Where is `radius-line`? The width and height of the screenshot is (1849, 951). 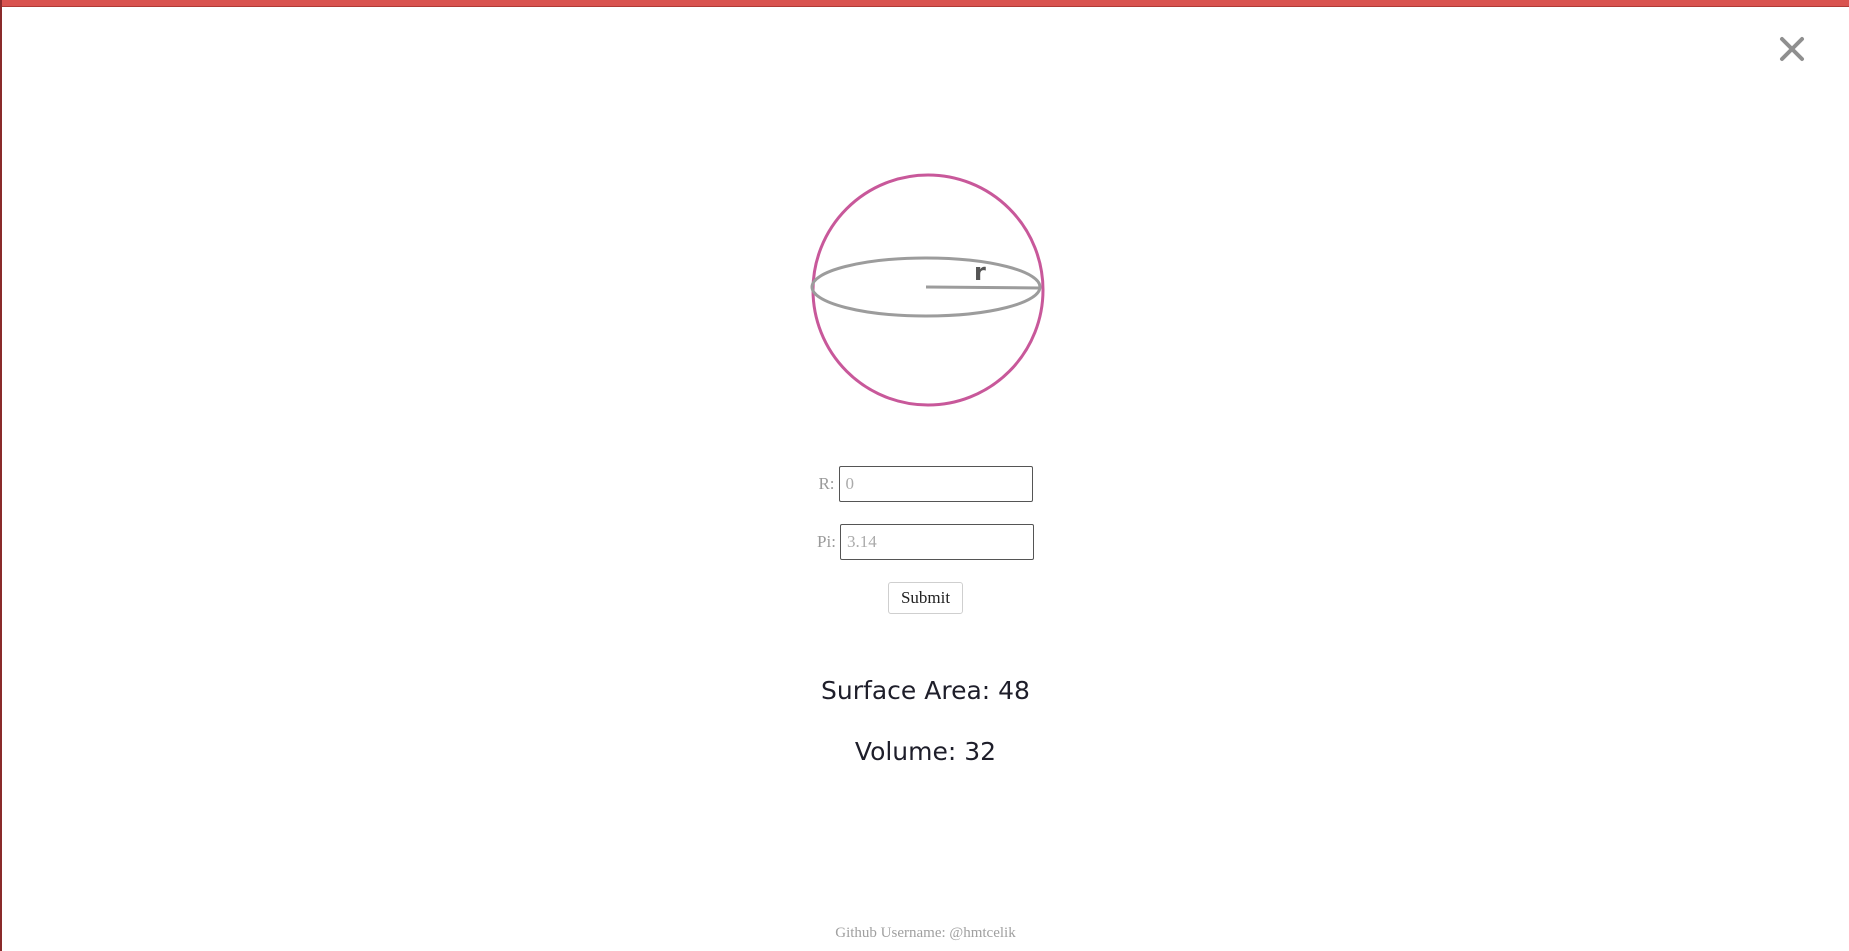
radius-line is located at coordinates (983, 287).